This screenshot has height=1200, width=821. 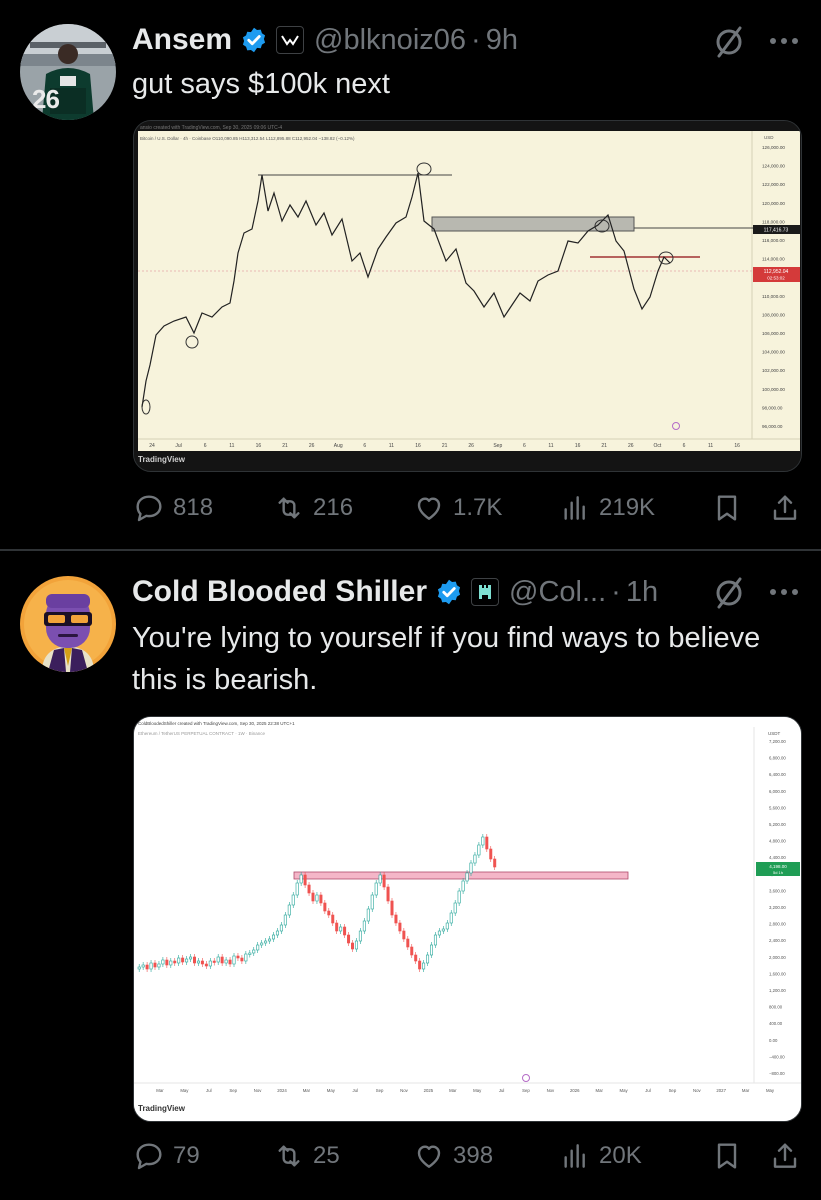 I want to click on retweet-button: 25, so click(x=306, y=1156).